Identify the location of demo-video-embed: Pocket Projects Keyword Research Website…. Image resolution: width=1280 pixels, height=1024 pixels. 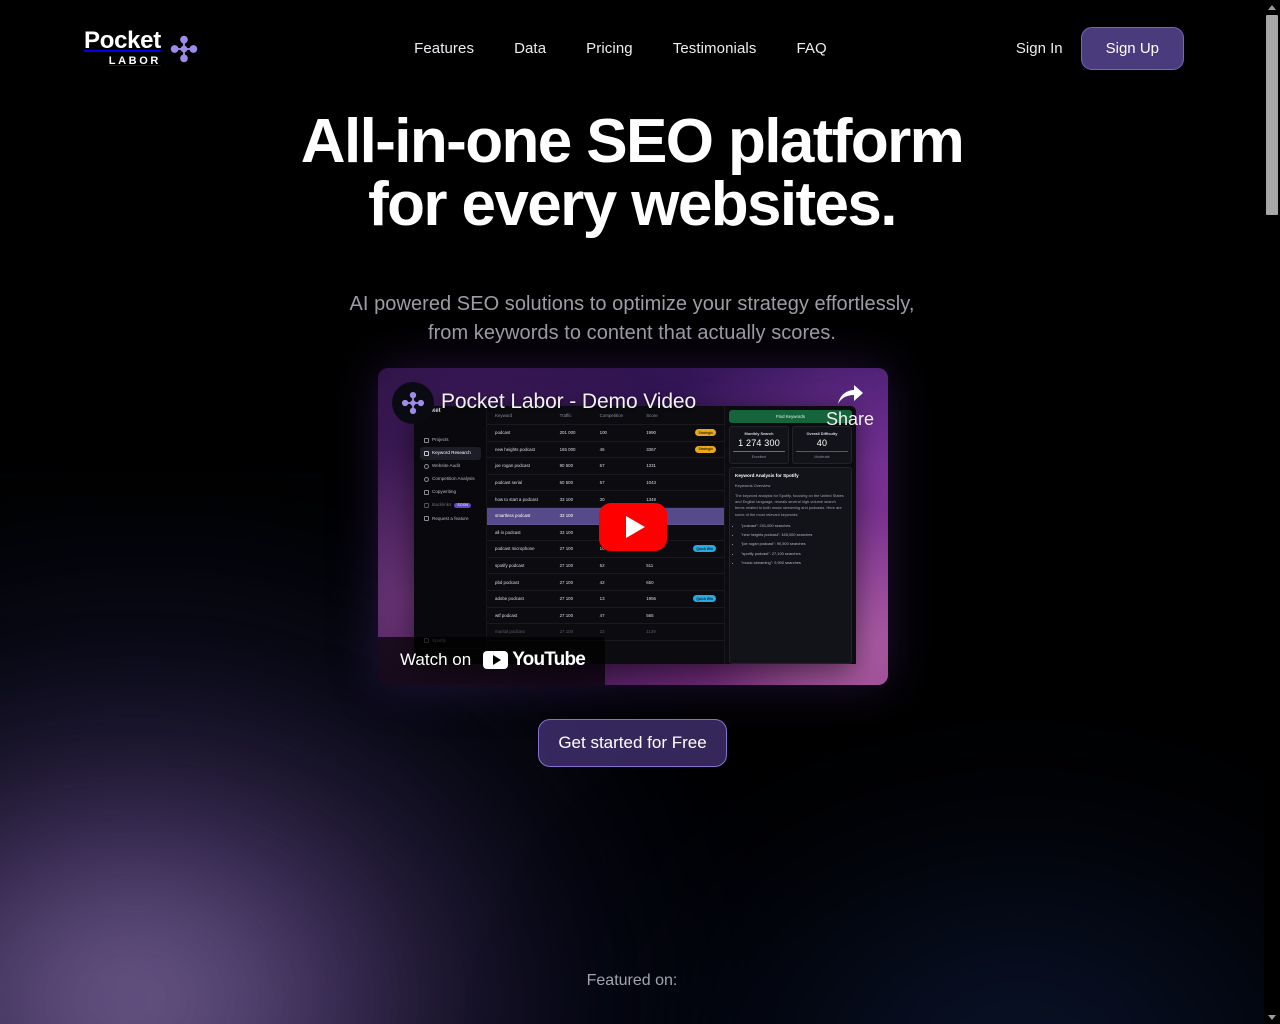
(633, 526).